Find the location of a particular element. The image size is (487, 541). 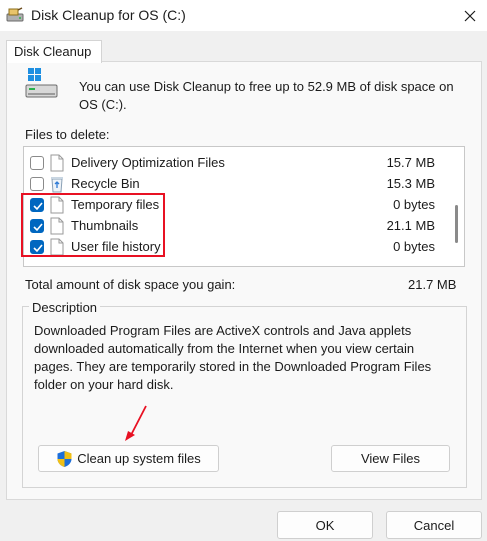

file-name: Recycle Bin is located at coordinates (105, 183).